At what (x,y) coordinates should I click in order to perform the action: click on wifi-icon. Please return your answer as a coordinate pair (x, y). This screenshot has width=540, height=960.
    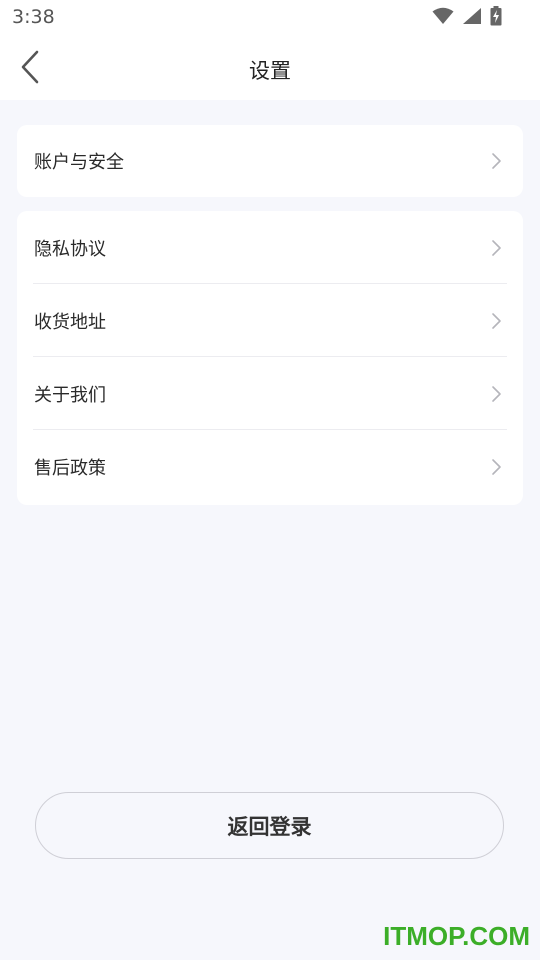
    Looking at the image, I should click on (443, 16).